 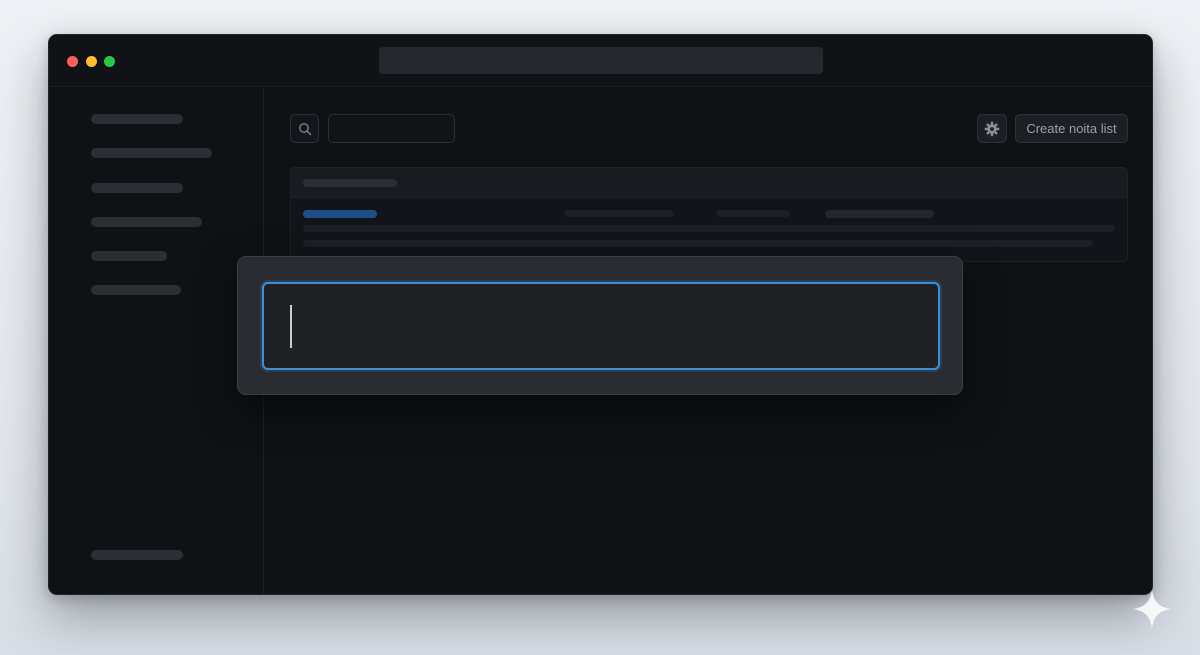 I want to click on search-button, so click(x=304, y=128).